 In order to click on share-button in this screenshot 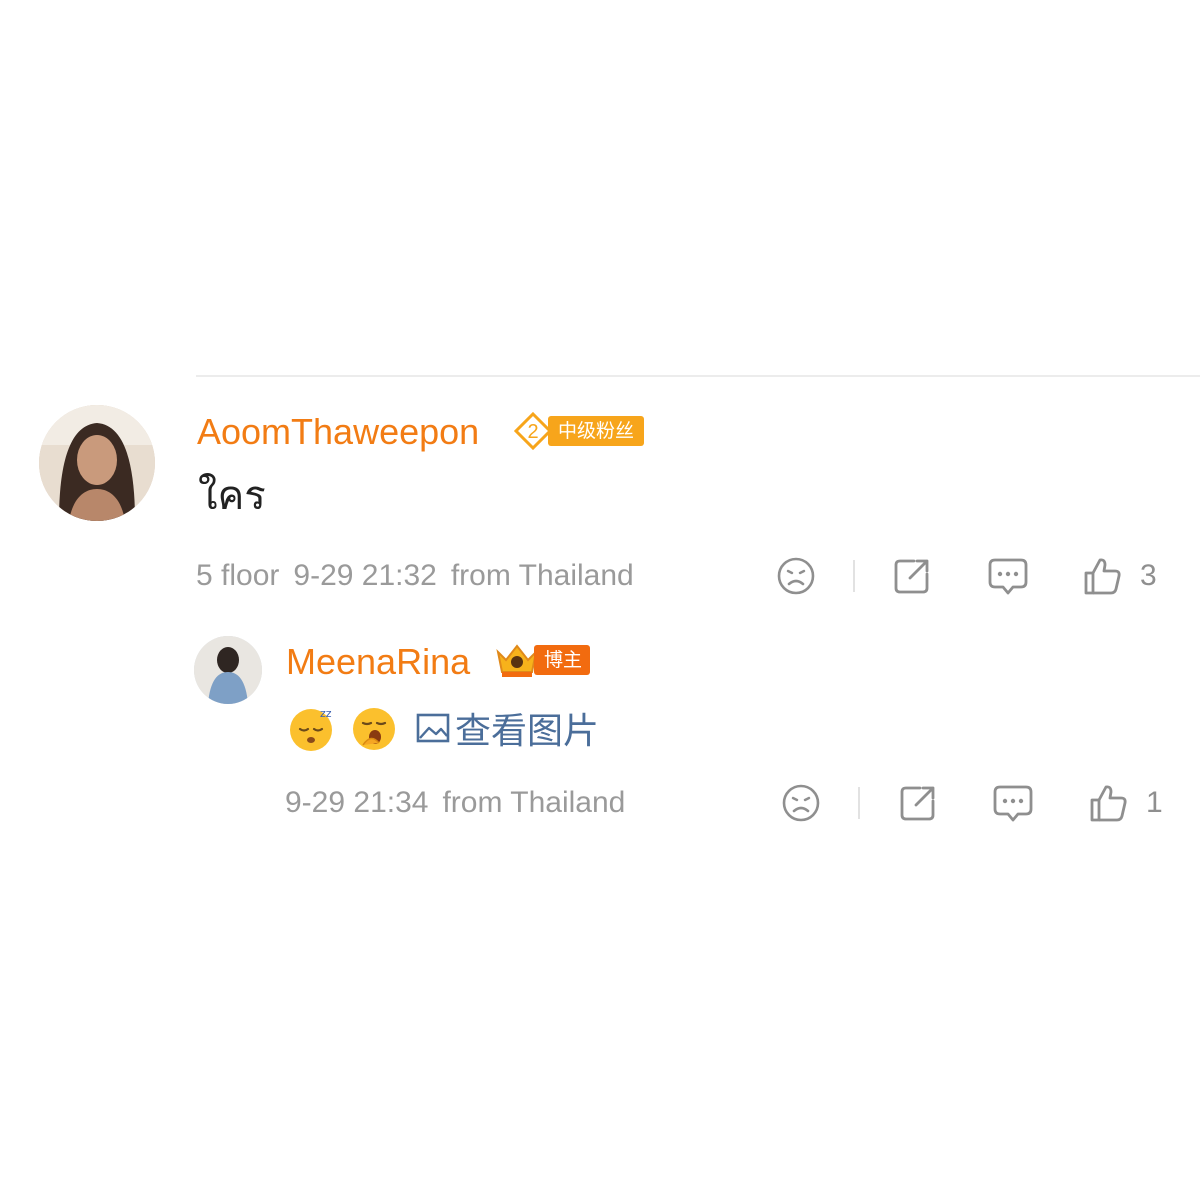, I will do `click(912, 576)`.